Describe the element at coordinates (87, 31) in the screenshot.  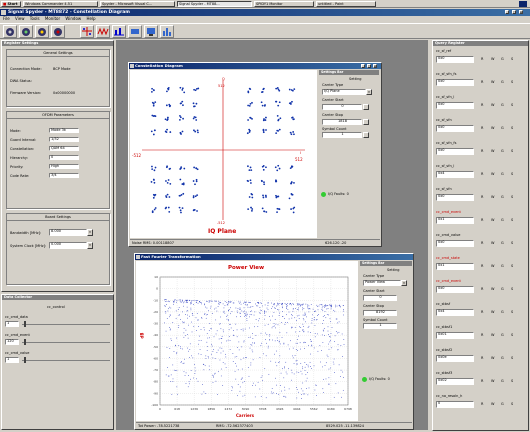
I see `constellation-button` at that location.